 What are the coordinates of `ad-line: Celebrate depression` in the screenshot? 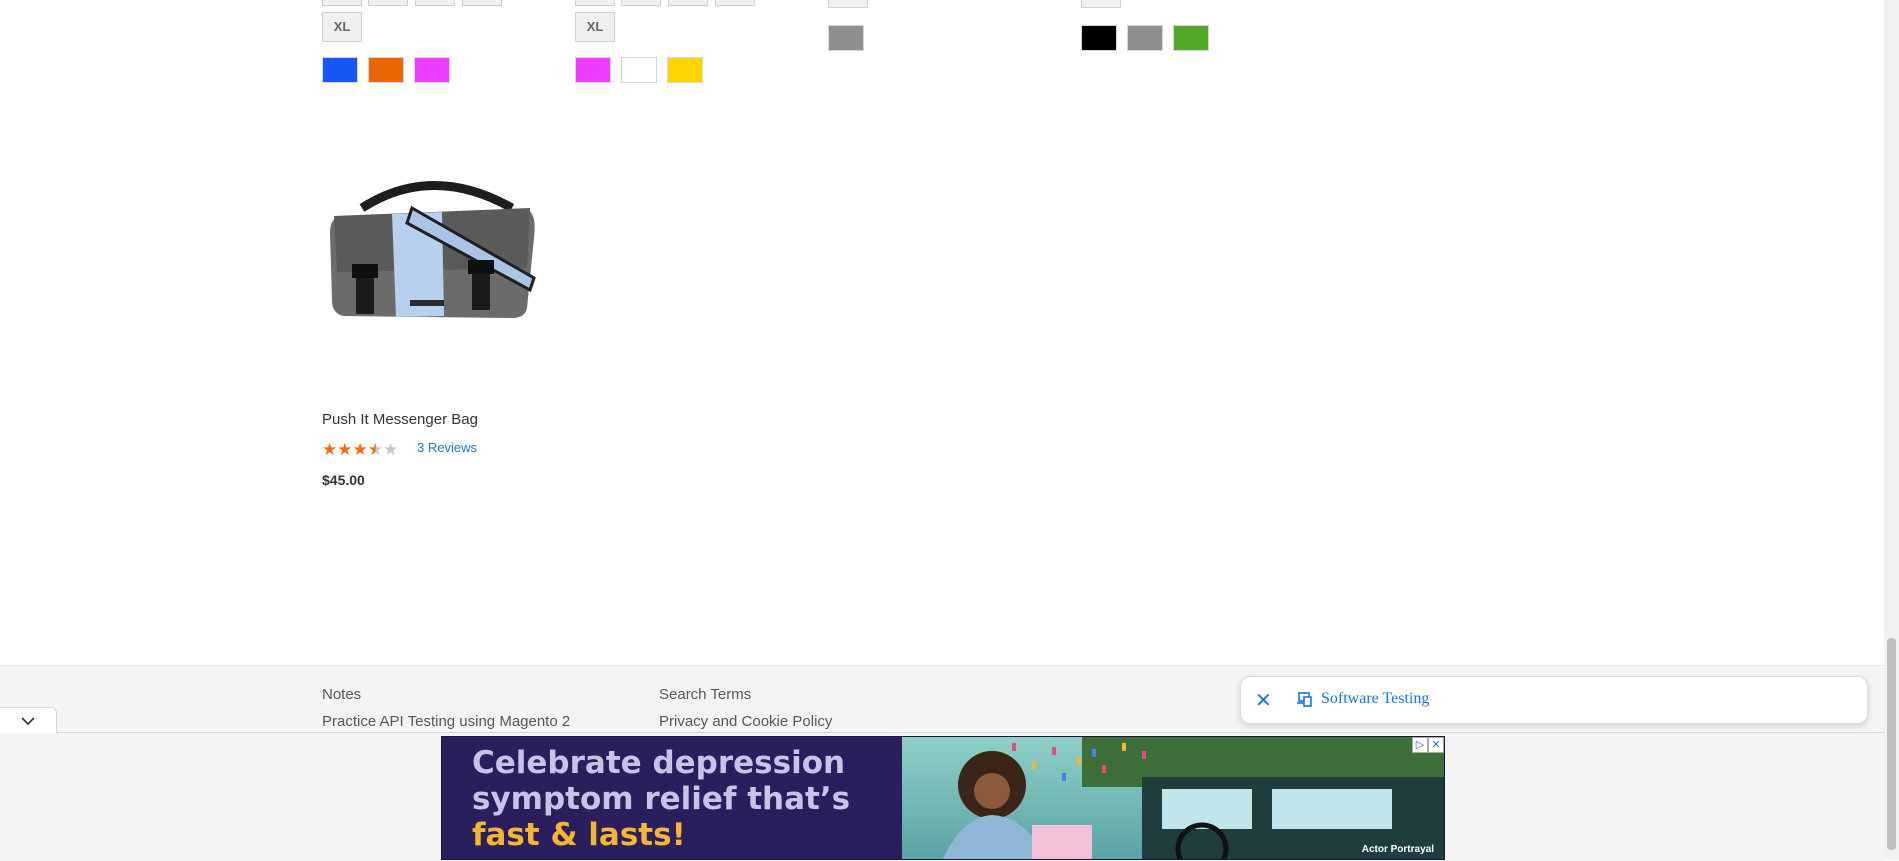 It's located at (659, 763).